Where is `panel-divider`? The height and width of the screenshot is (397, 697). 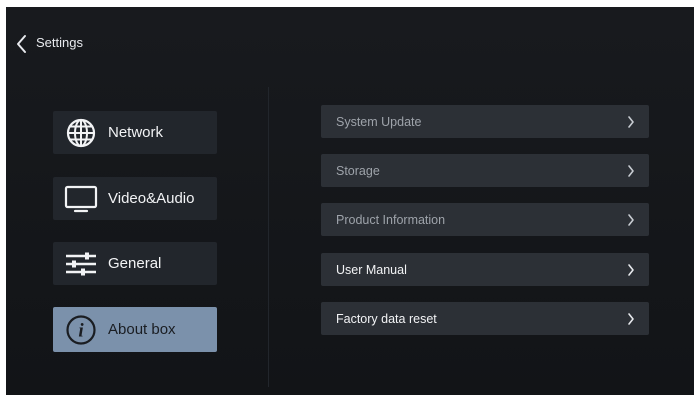
panel-divider is located at coordinates (268, 237).